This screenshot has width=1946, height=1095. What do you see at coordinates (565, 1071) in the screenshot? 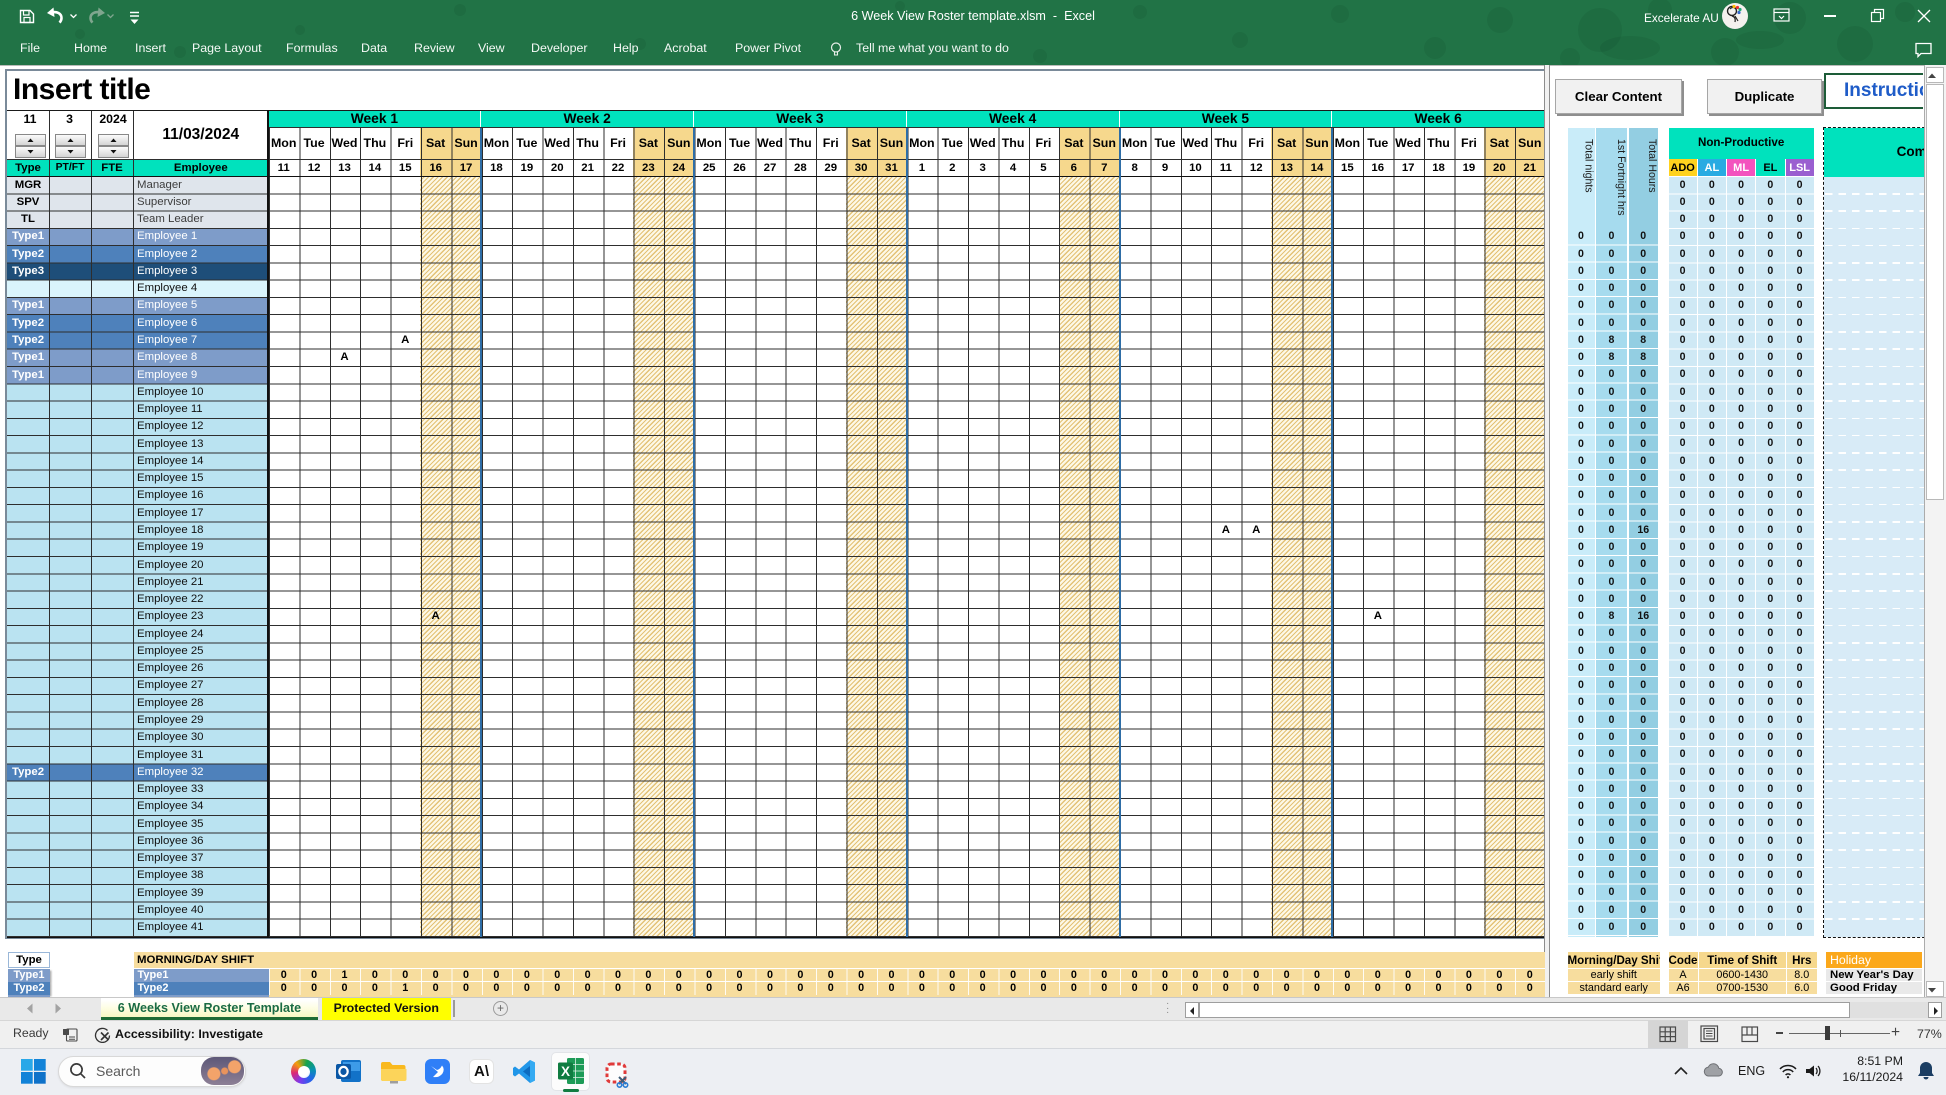
I see `svg-text: X` at bounding box center [565, 1071].